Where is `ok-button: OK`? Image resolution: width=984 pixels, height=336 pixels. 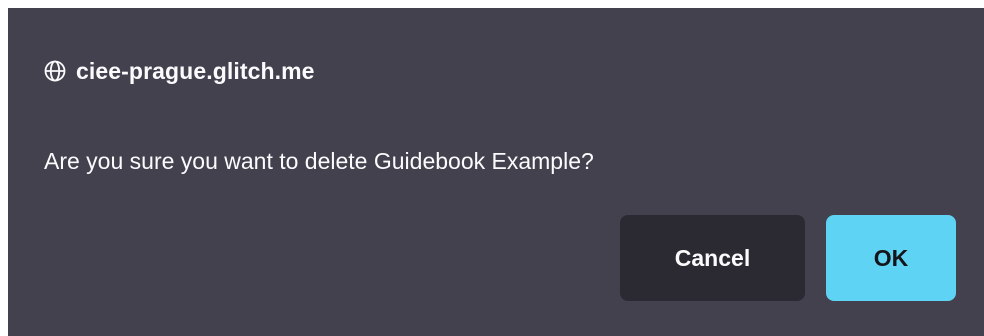 ok-button: OK is located at coordinates (891, 258).